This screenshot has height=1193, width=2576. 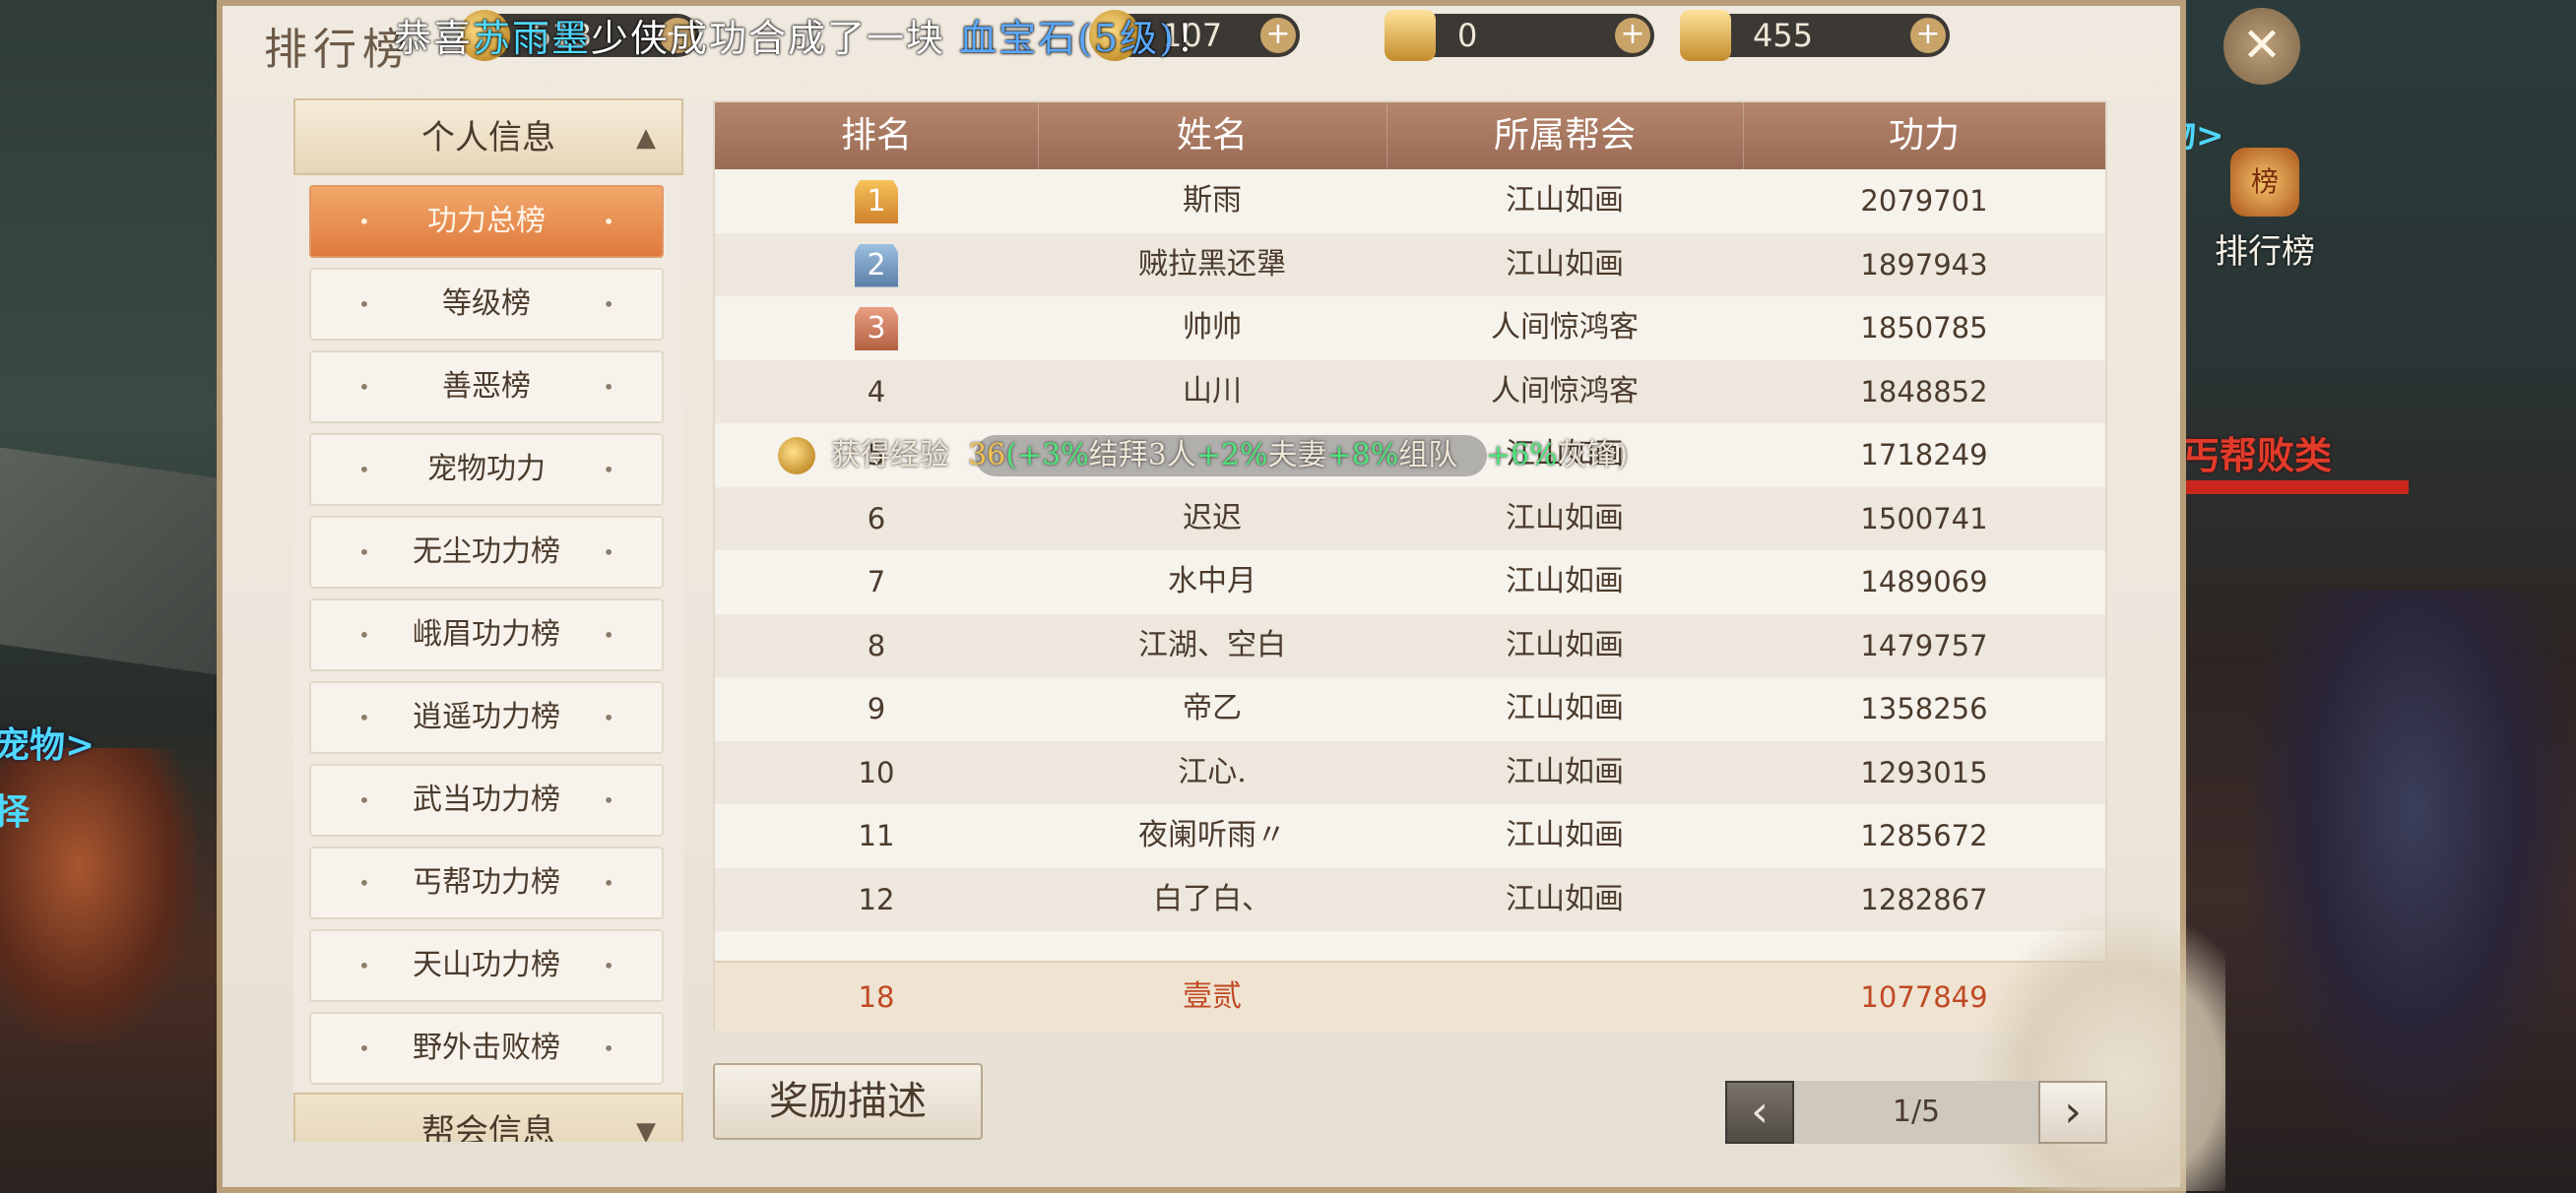 I want to click on sidebar-item-label: 武当功力榜, so click(x=486, y=800).